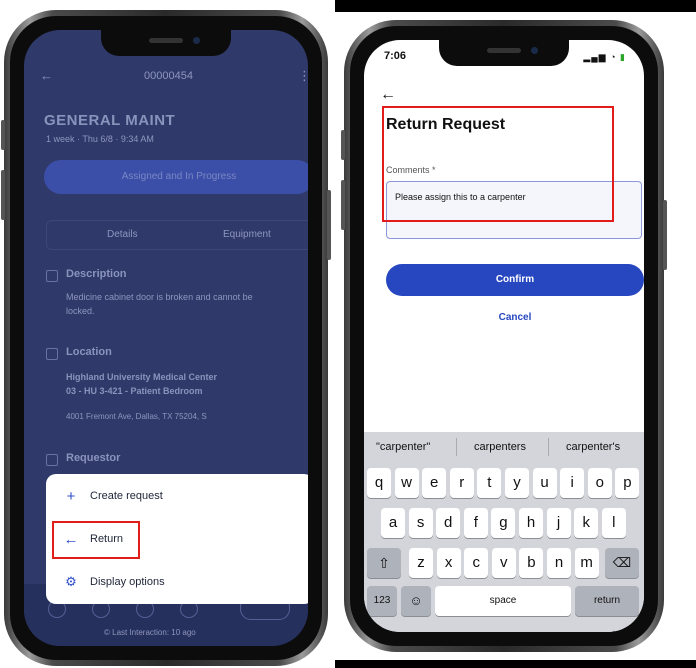 This screenshot has height=668, width=696. What do you see at coordinates (100, 139) in the screenshot?
I see `work-order-subtitle: 1 week · Thu 6/8 · 9:34 AM` at bounding box center [100, 139].